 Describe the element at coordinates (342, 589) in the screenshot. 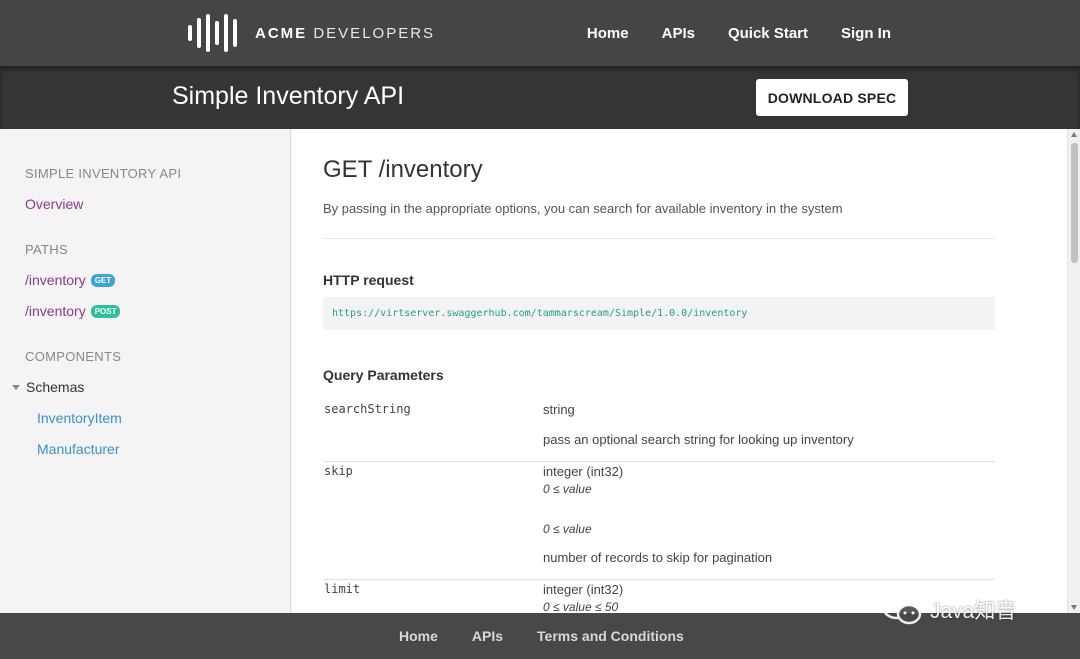

I see `param-name-limit: limit` at that location.